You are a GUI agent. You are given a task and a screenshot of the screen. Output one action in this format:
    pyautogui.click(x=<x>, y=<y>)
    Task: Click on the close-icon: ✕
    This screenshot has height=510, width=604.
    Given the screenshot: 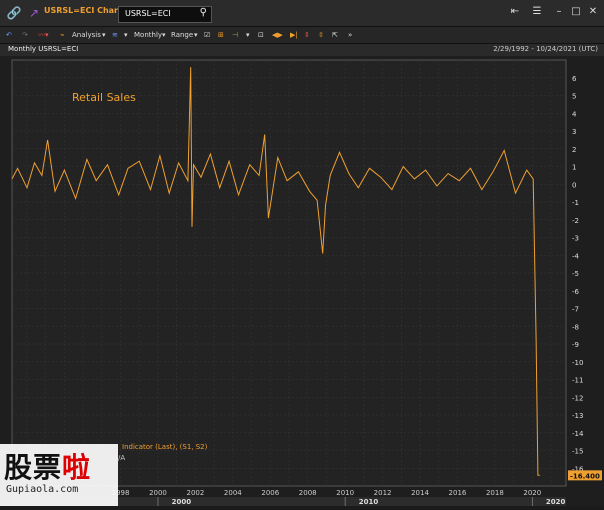 What is the action you would take?
    pyautogui.click(x=593, y=11)
    